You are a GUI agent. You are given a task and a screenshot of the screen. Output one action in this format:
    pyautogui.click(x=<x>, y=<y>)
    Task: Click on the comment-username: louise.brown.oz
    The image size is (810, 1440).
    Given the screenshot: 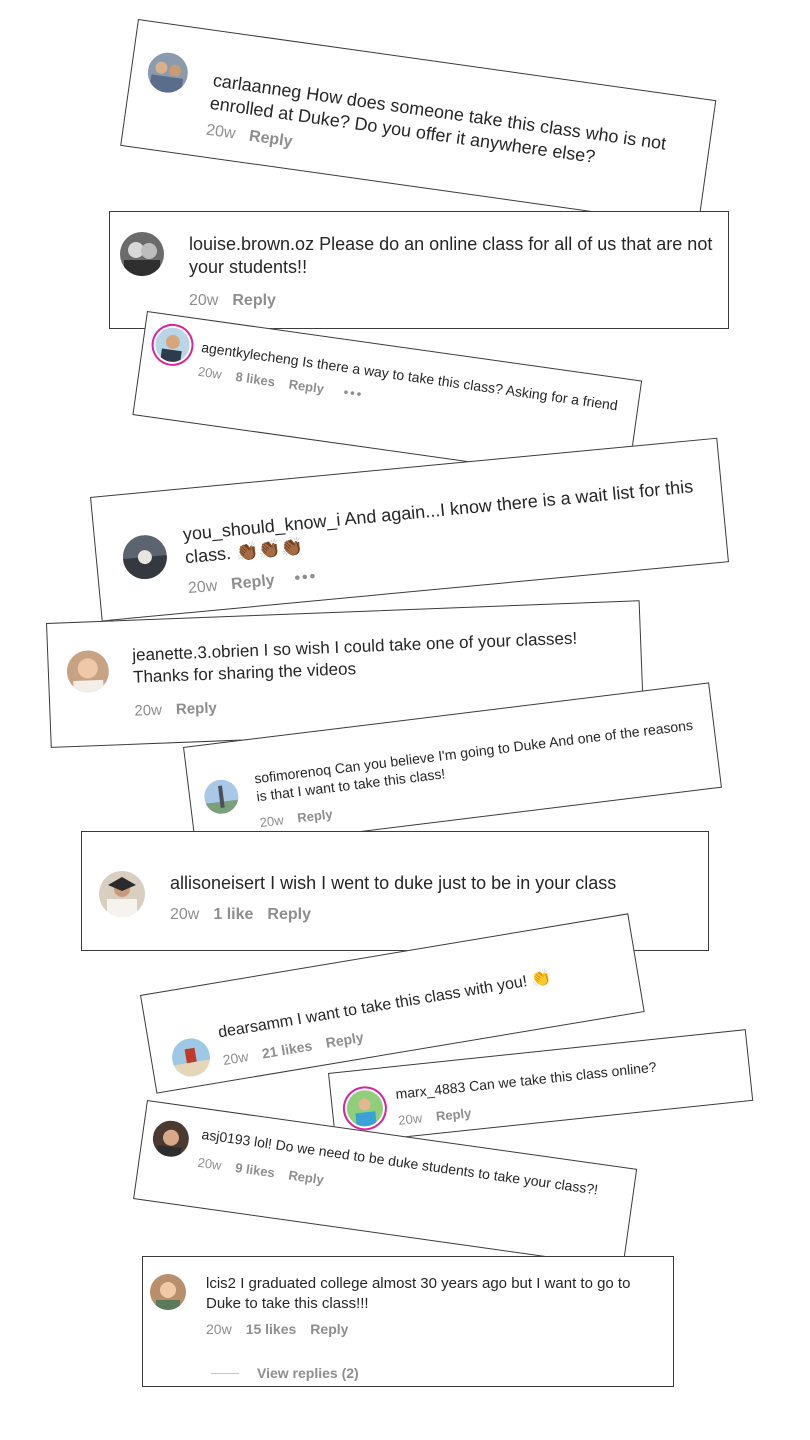 What is the action you would take?
    pyautogui.click(x=251, y=244)
    